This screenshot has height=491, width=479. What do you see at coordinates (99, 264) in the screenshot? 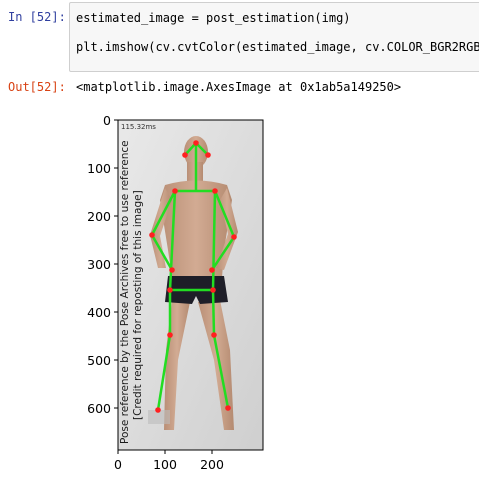
I see `y-tick-label: 300` at bounding box center [99, 264].